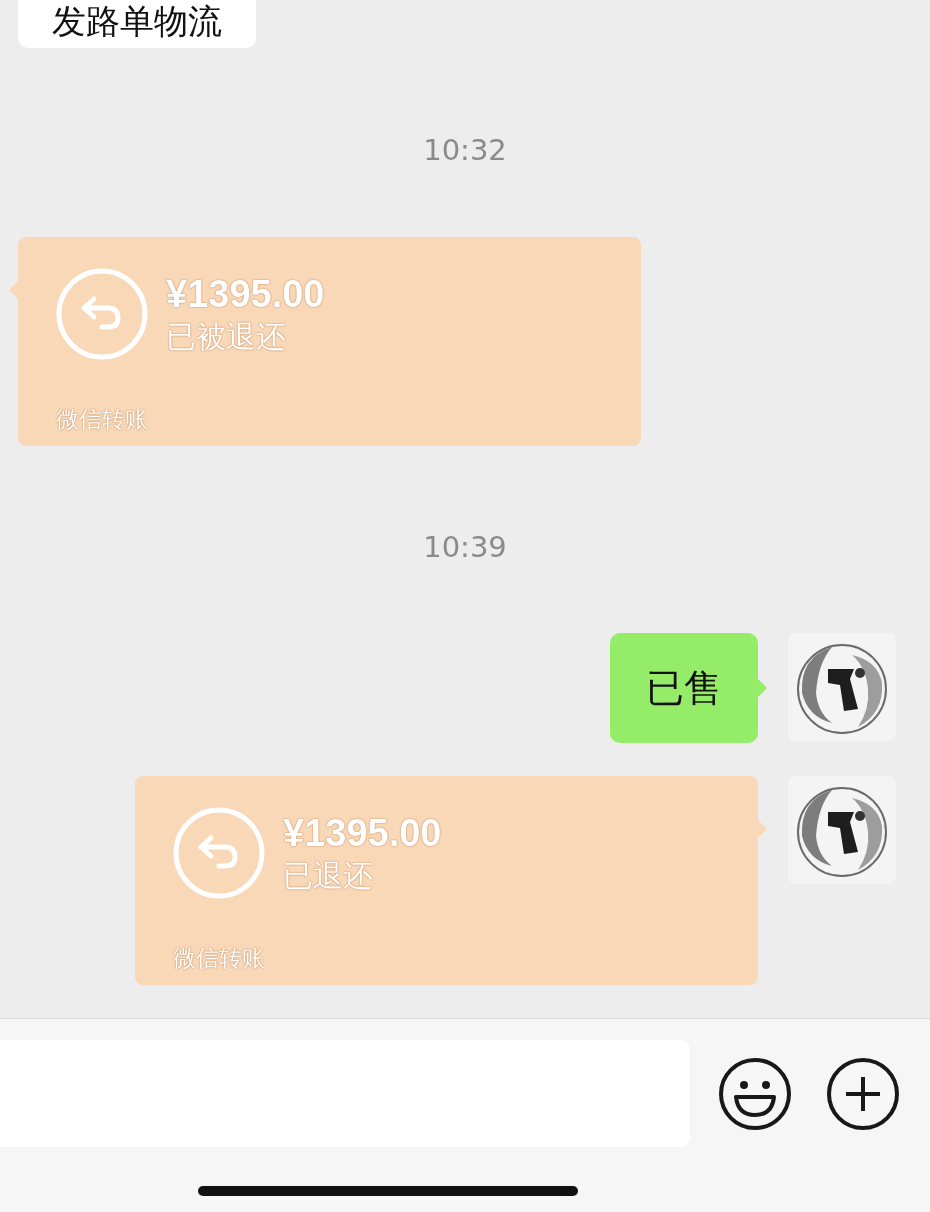 This screenshot has height=1212, width=930. What do you see at coordinates (863, 1093) in the screenshot?
I see `plus-icon` at bounding box center [863, 1093].